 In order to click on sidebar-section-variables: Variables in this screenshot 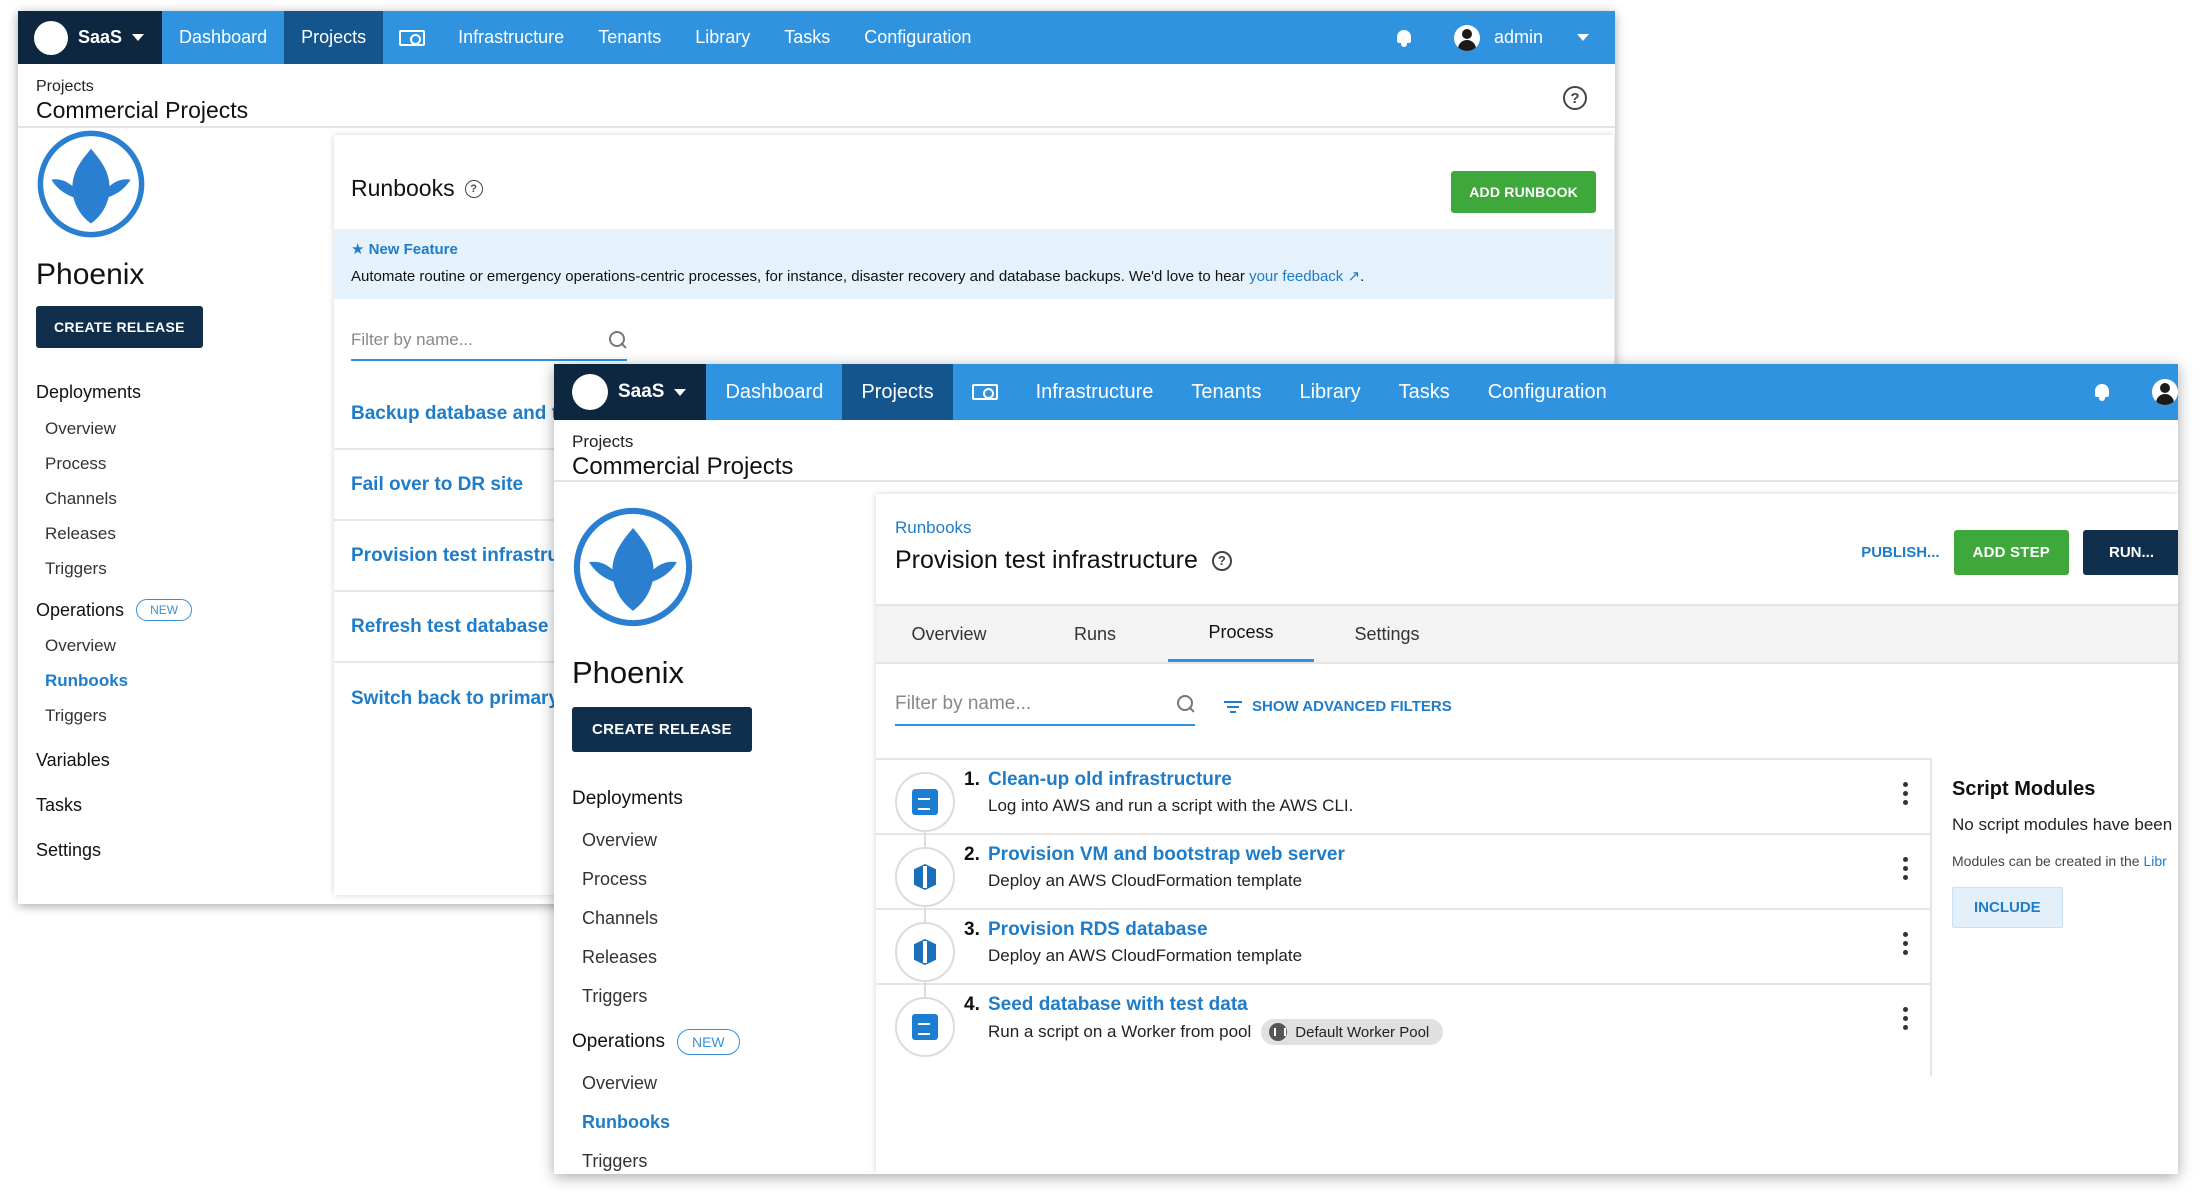, I will do `click(186, 760)`.